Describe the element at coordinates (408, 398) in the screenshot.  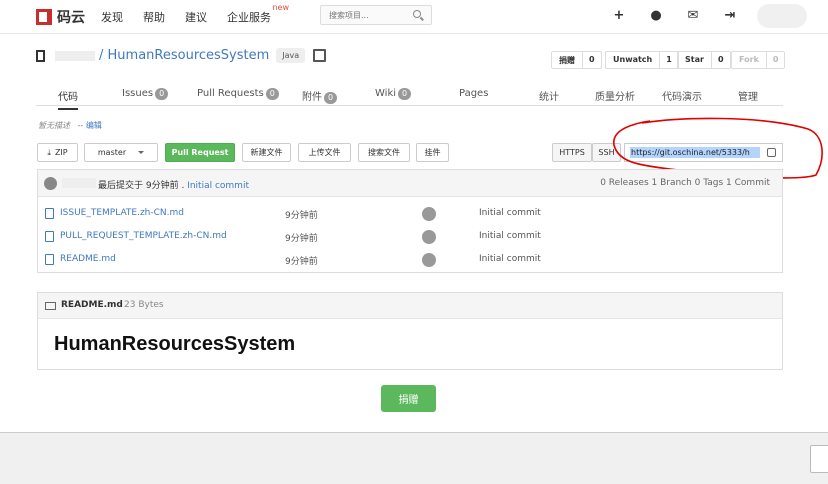
I see `donate-button: 捐赠` at that location.